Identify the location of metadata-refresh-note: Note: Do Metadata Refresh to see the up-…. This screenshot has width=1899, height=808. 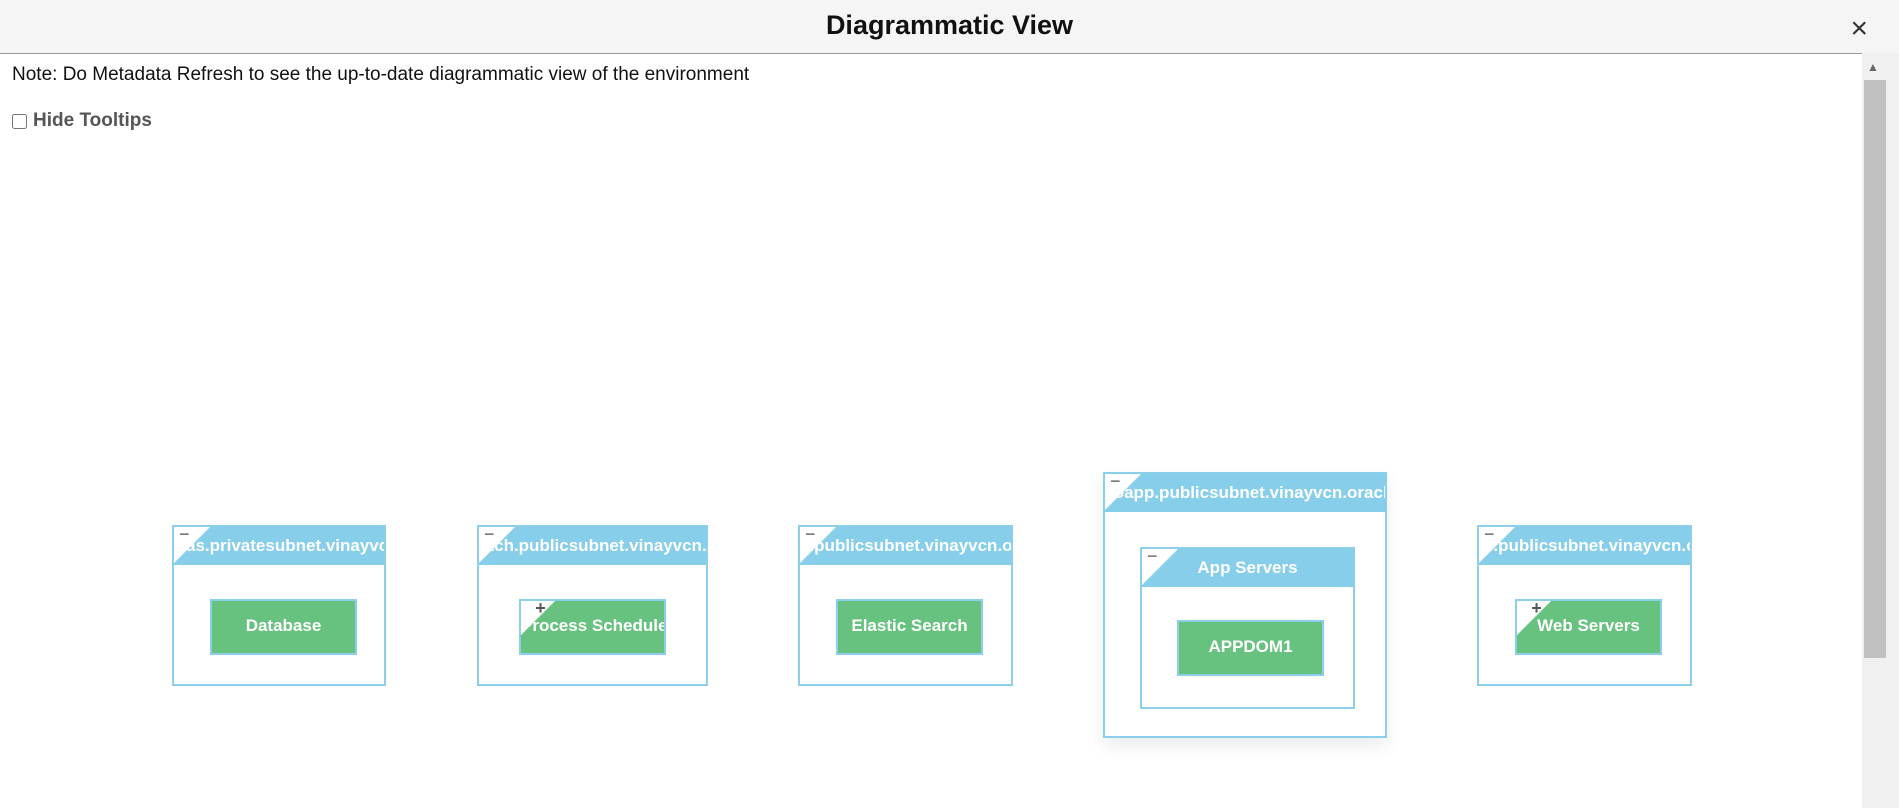
(381, 74).